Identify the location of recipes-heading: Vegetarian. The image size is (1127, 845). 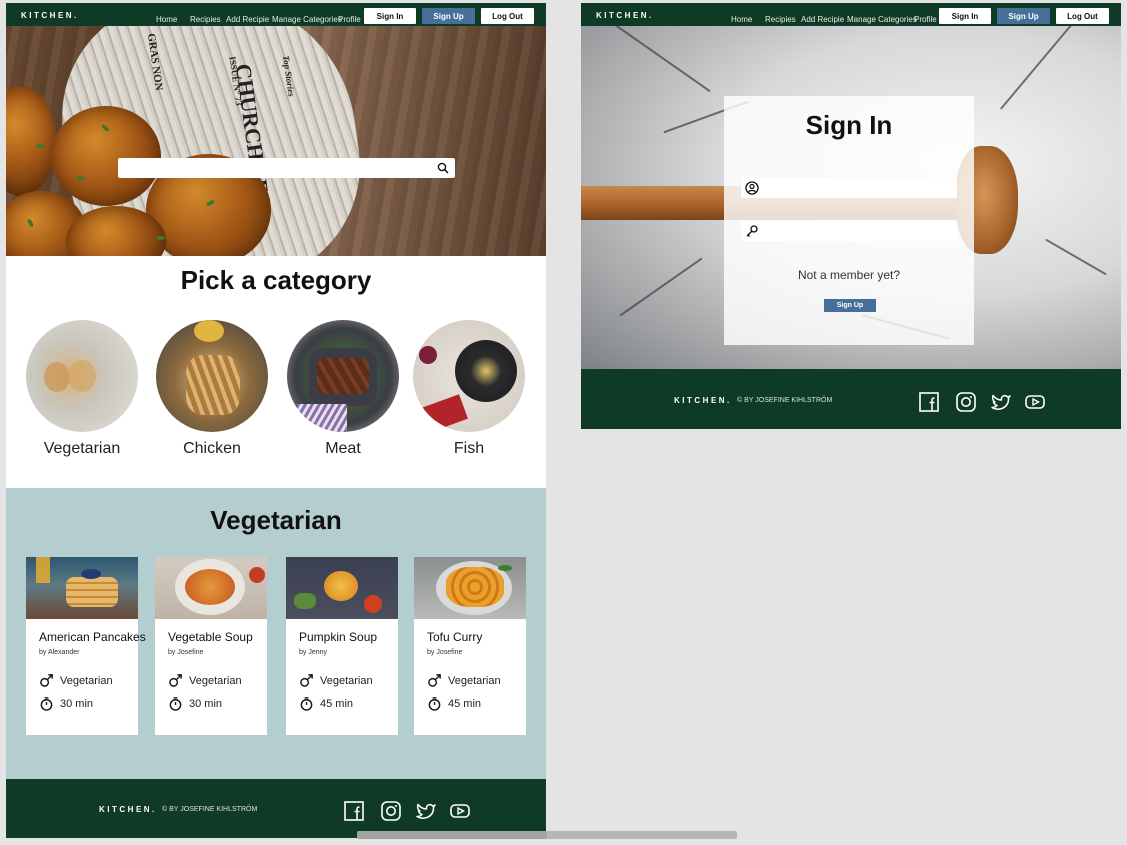
(276, 520).